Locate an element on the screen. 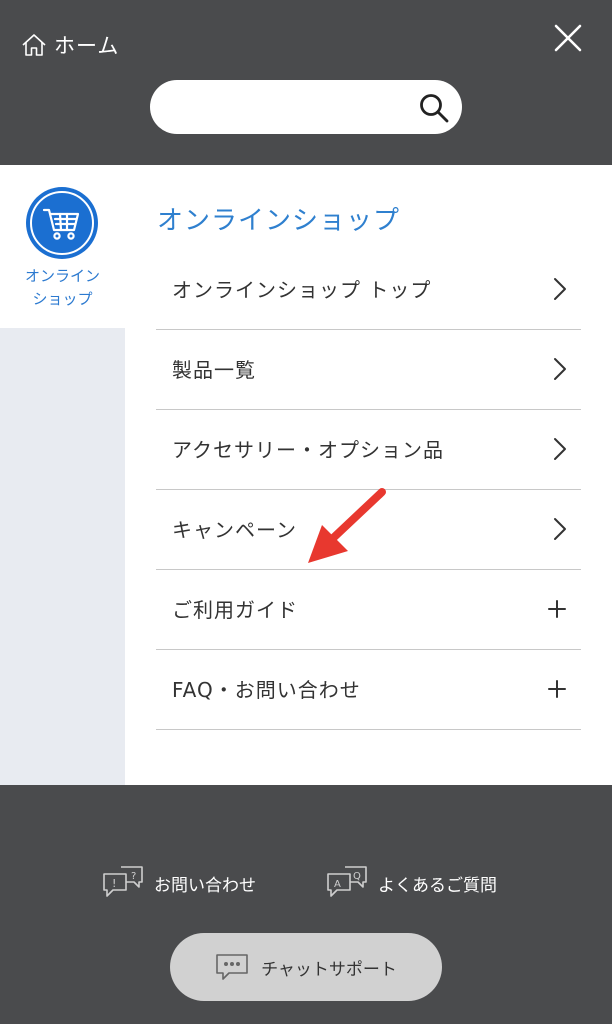 This screenshot has width=612, height=1024. chat-support-button: チャットサポート is located at coordinates (306, 967).